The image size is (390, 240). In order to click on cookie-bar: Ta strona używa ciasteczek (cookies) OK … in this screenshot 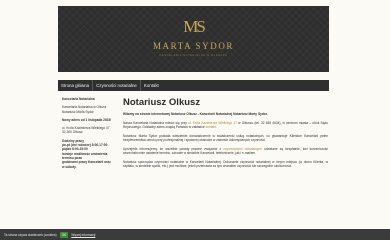, I will do `click(195, 234)`.